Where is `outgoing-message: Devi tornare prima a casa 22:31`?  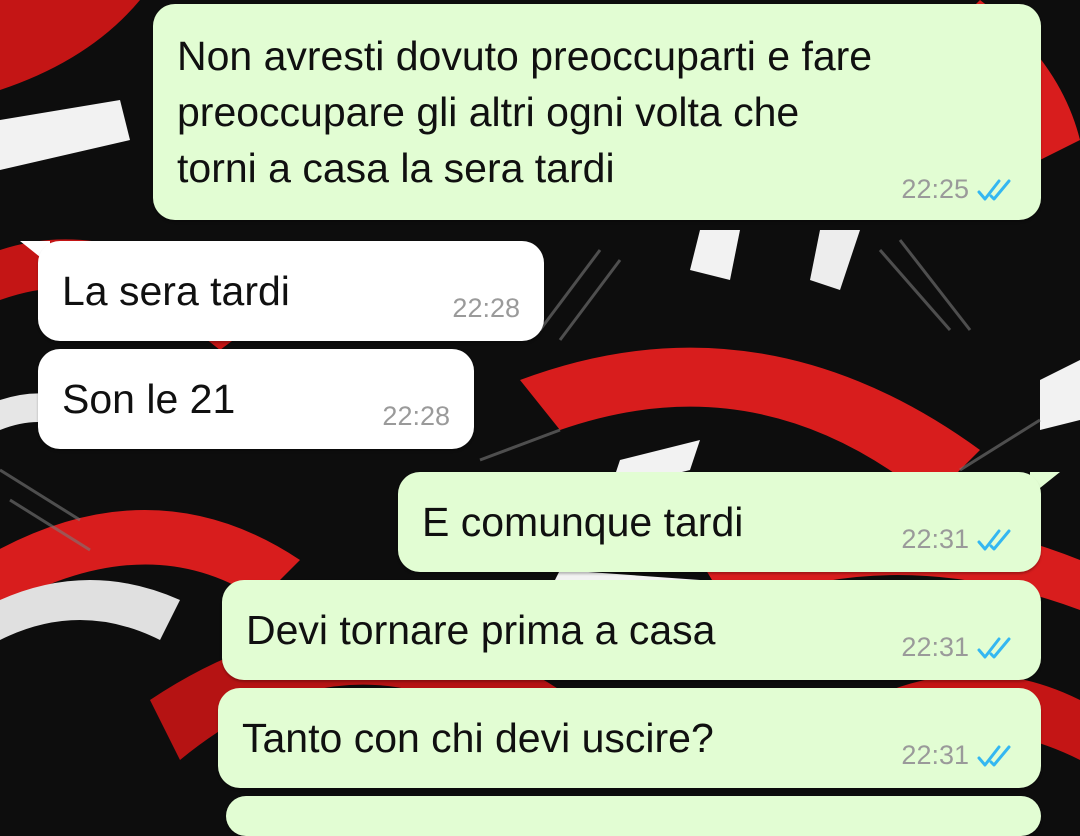 outgoing-message: Devi tornare prima a casa 22:31 is located at coordinates (631, 630).